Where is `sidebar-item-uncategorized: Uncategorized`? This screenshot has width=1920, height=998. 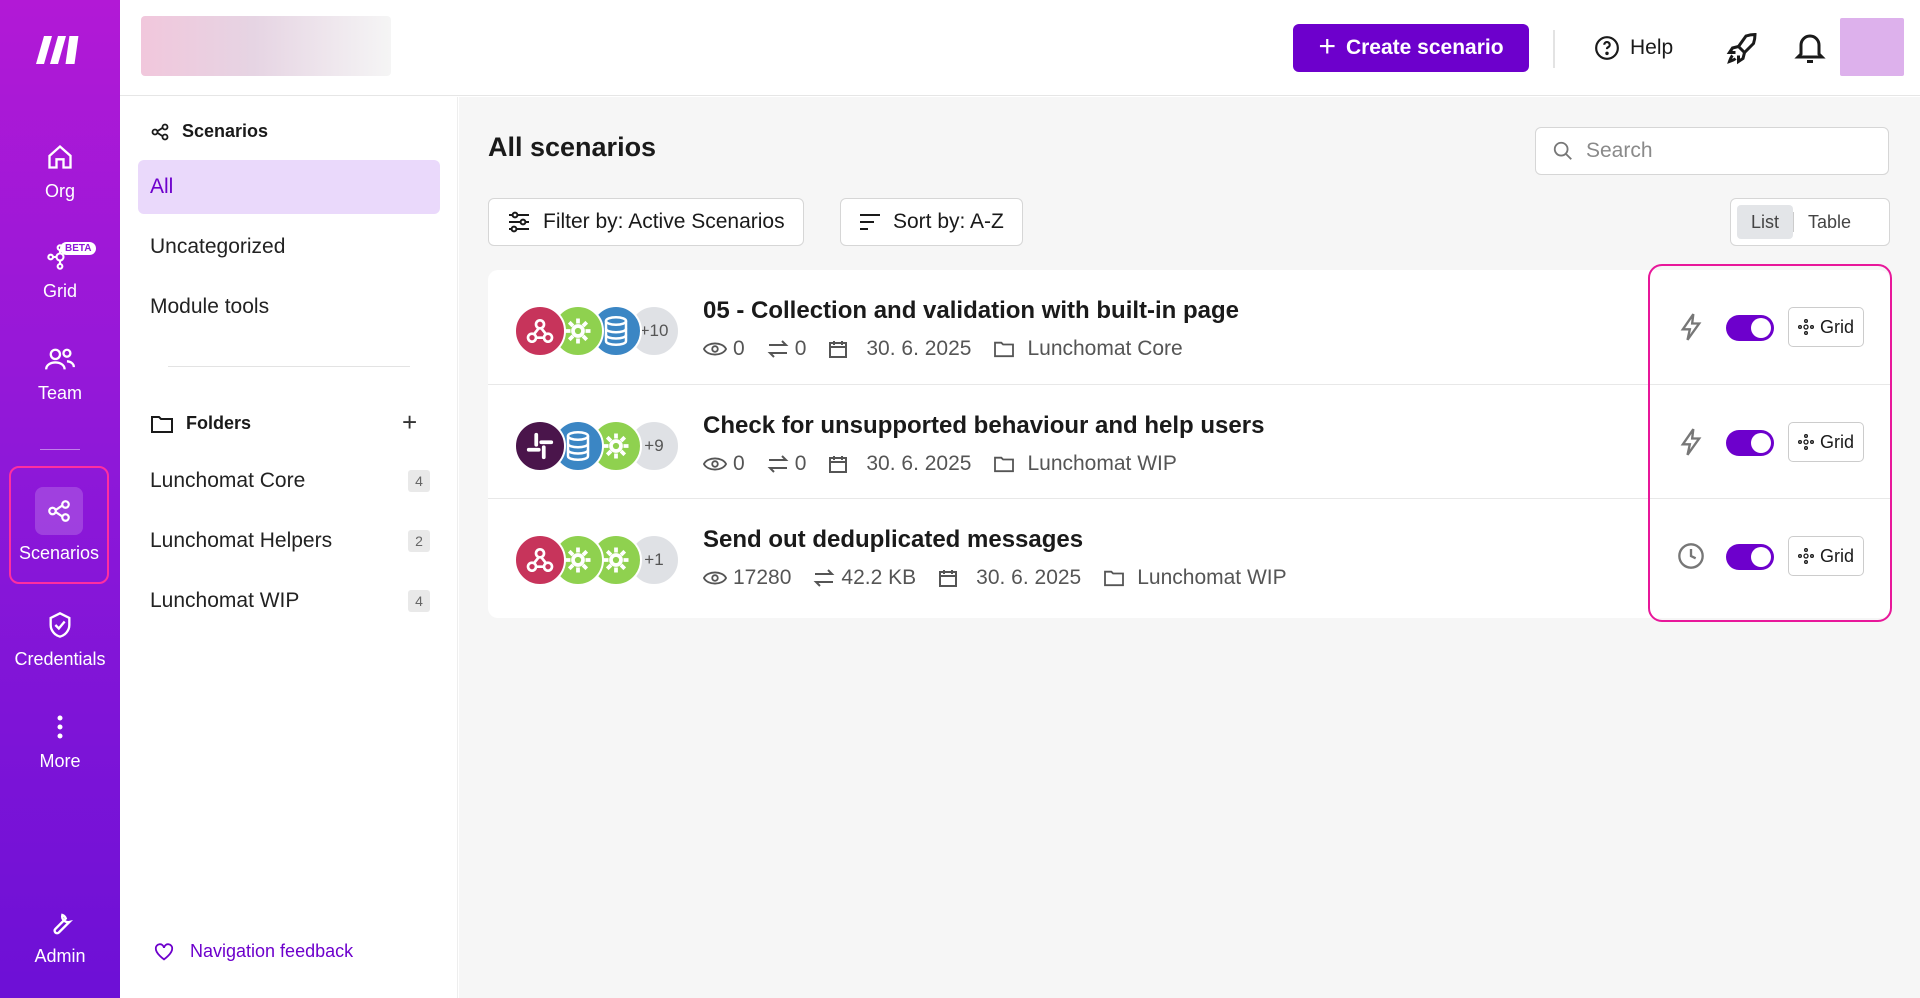 sidebar-item-uncategorized: Uncategorized is located at coordinates (289, 247).